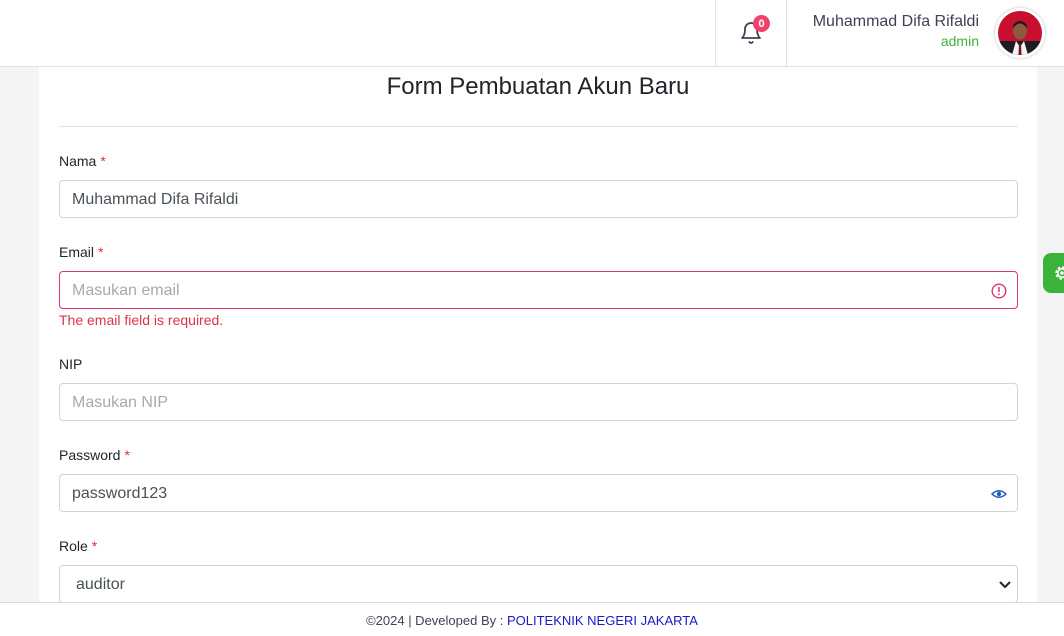 Image resolution: width=1064 pixels, height=636 pixels. Describe the element at coordinates (100, 584) in the screenshot. I see `role-selected-value: auditor` at that location.